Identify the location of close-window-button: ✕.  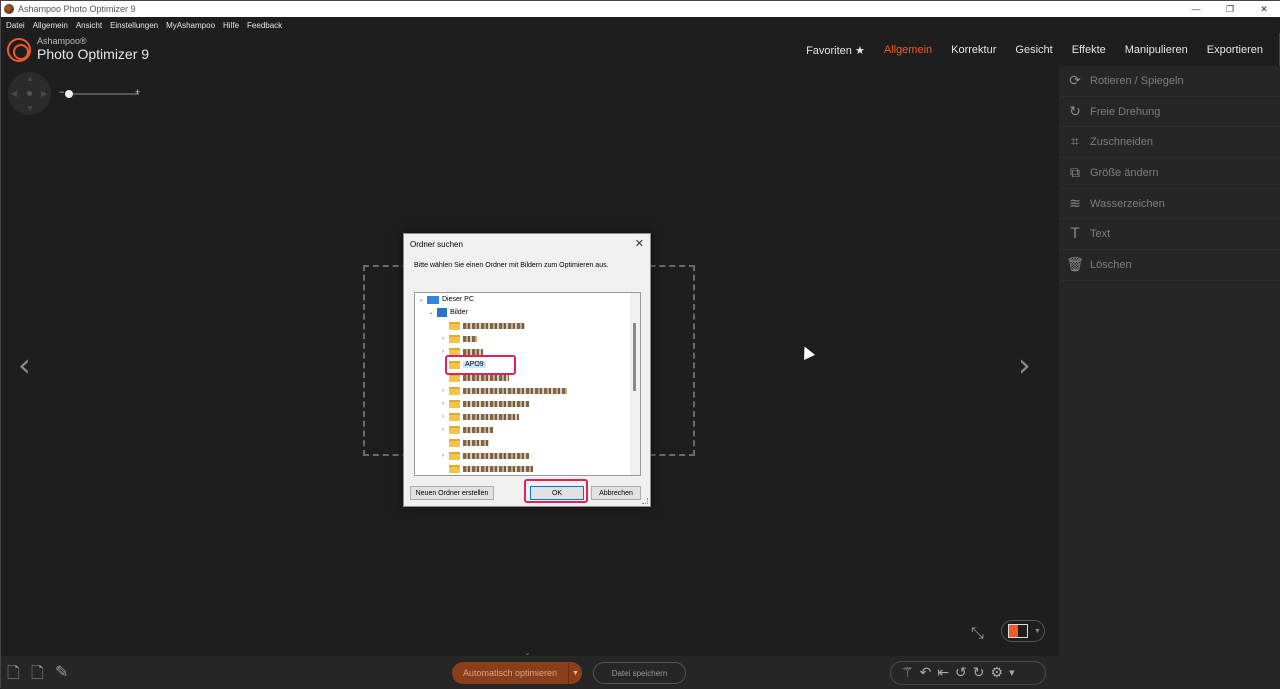
(1263, 9).